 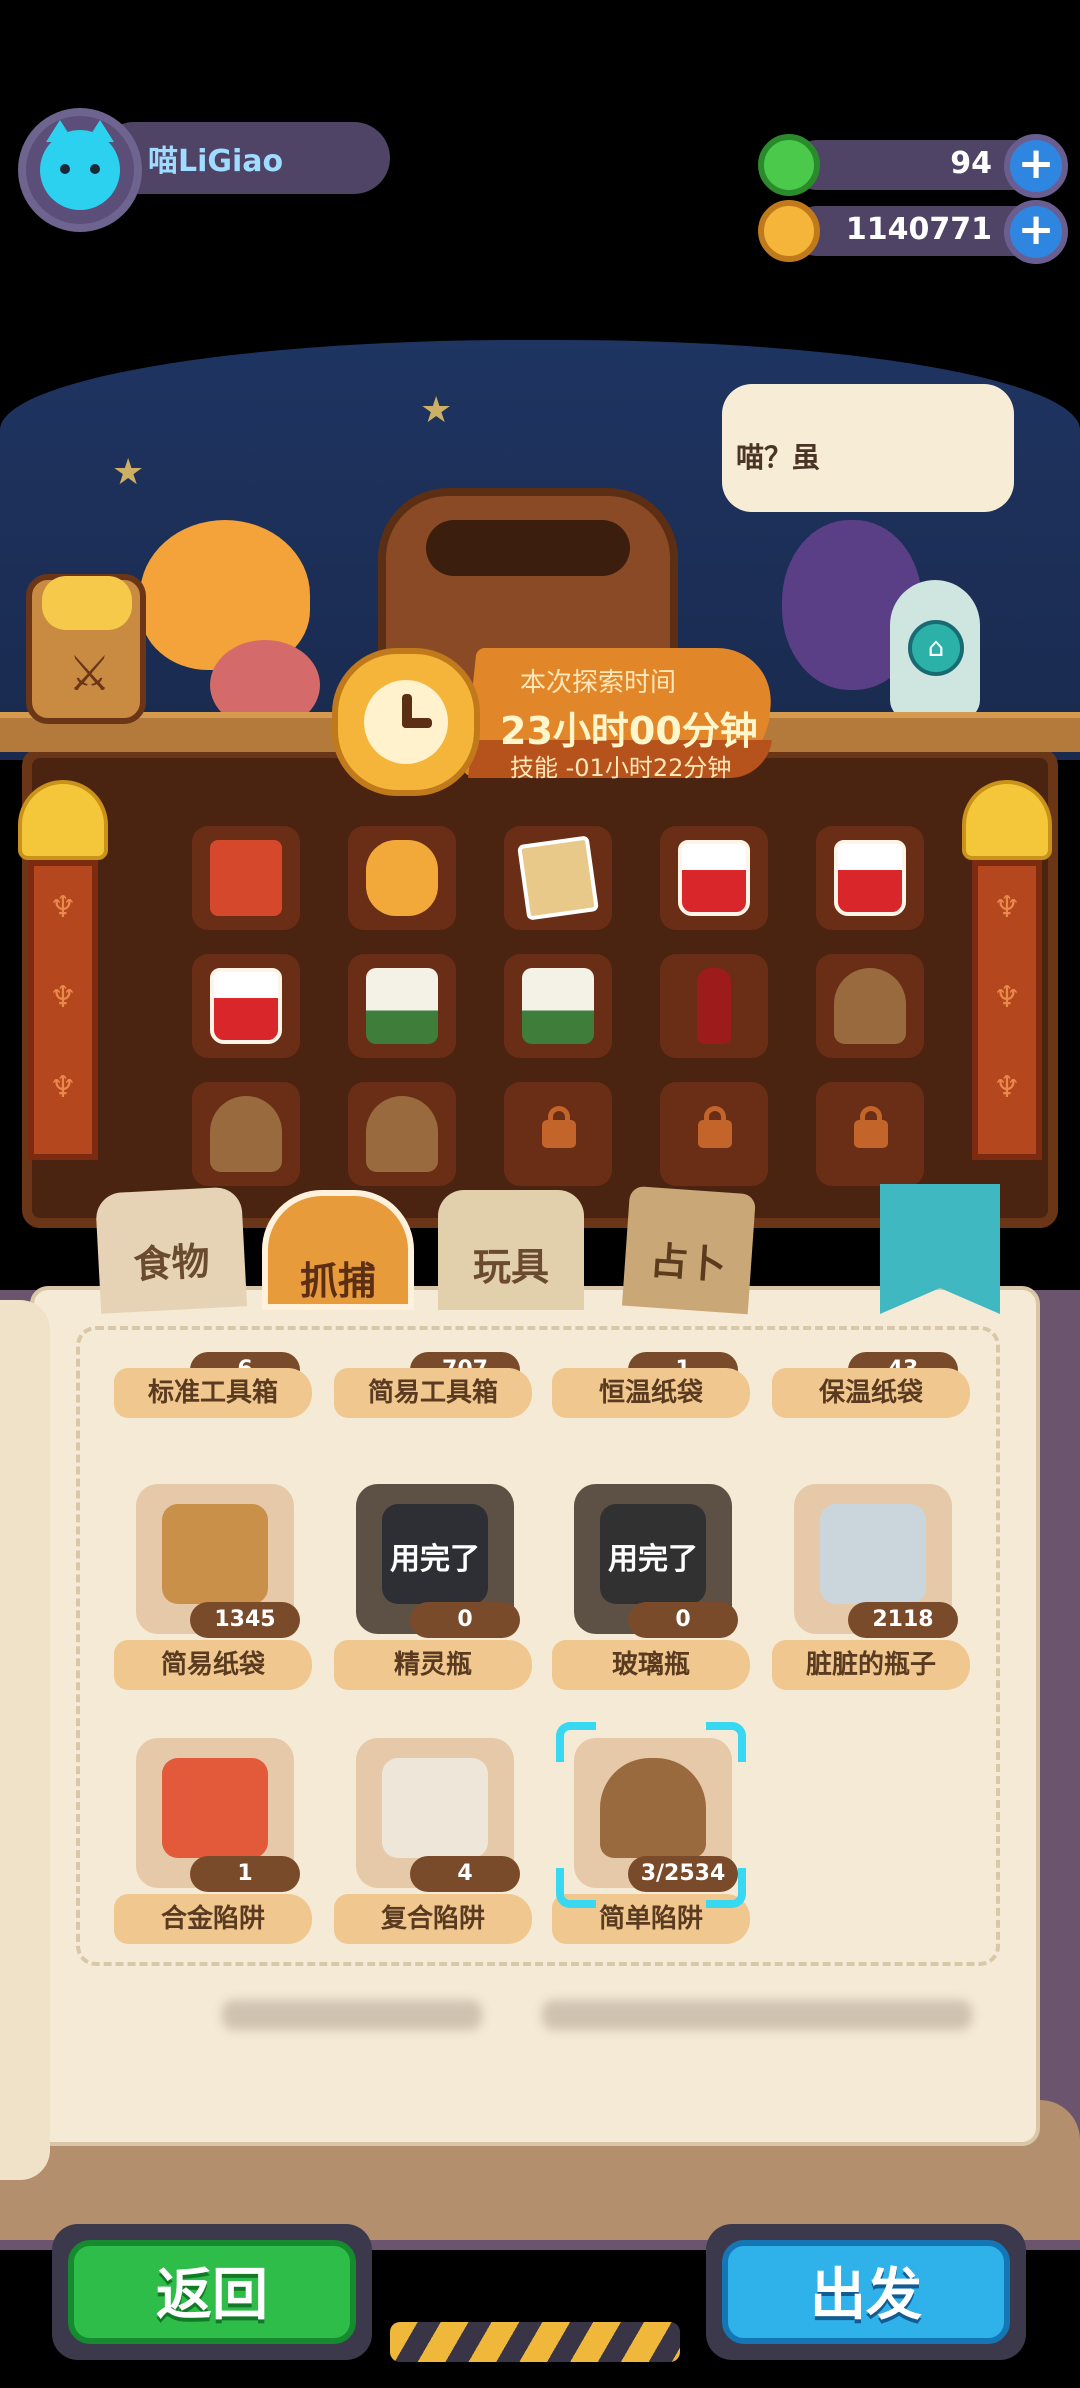 I want to click on back-button: 返回, so click(x=212, y=2292).